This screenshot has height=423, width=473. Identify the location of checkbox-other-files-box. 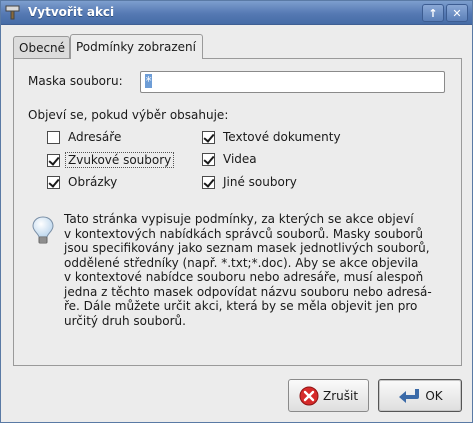
(208, 182).